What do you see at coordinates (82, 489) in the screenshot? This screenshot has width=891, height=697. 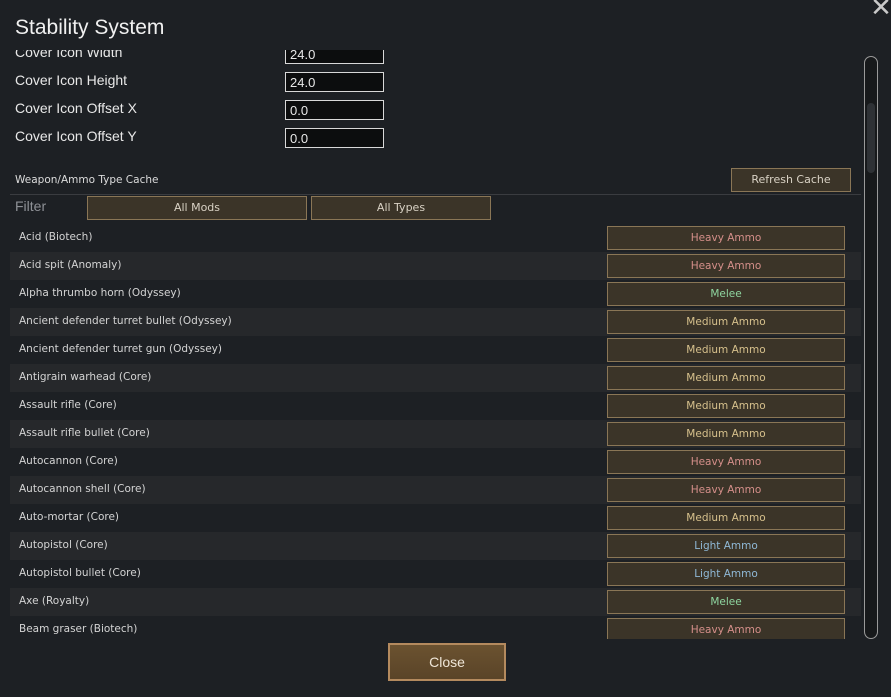 I see `weapon-name: Autocannon shell (Core)` at bounding box center [82, 489].